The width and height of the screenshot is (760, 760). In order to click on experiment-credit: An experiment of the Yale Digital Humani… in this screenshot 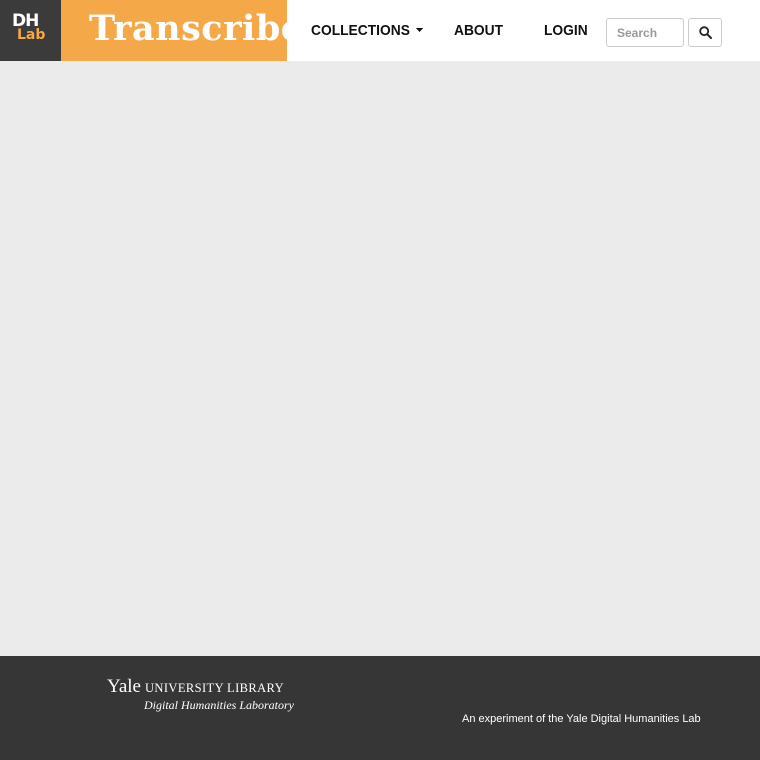, I will do `click(581, 719)`.